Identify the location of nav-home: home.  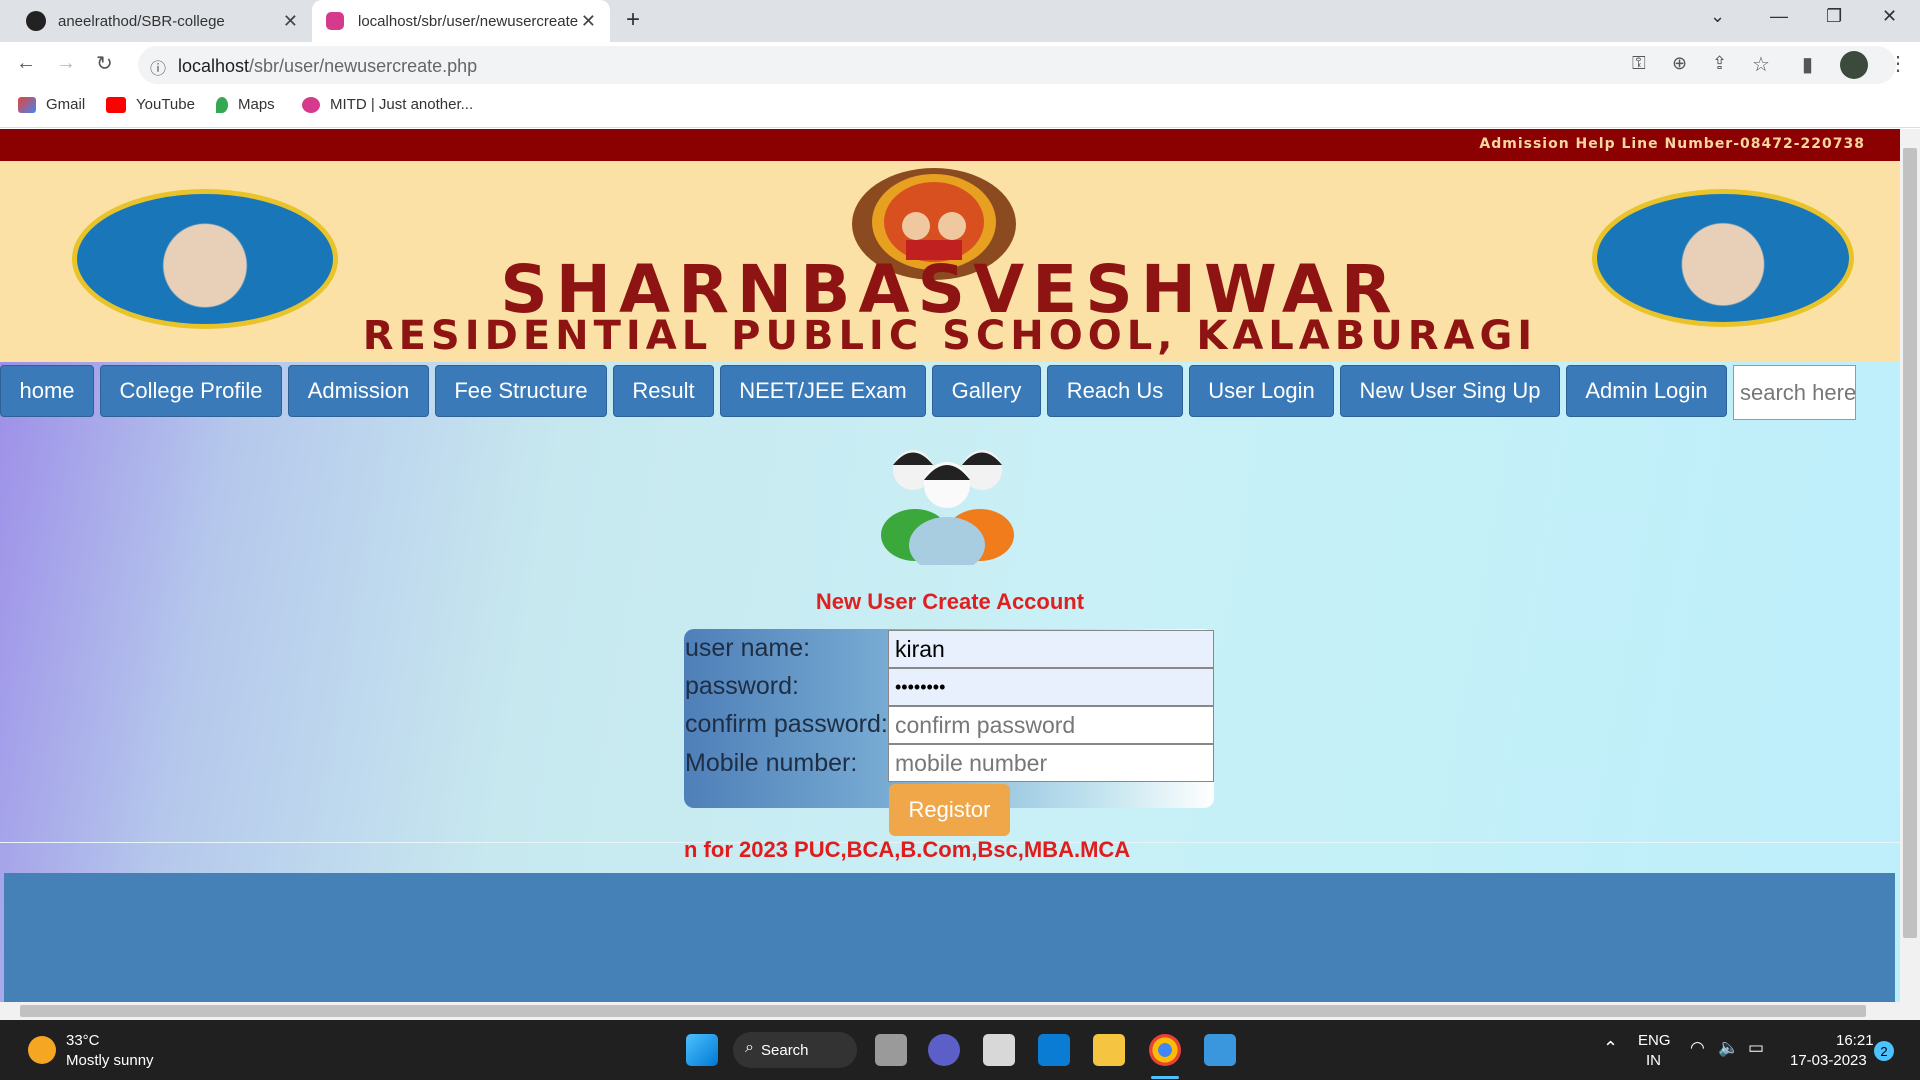
(47, 391).